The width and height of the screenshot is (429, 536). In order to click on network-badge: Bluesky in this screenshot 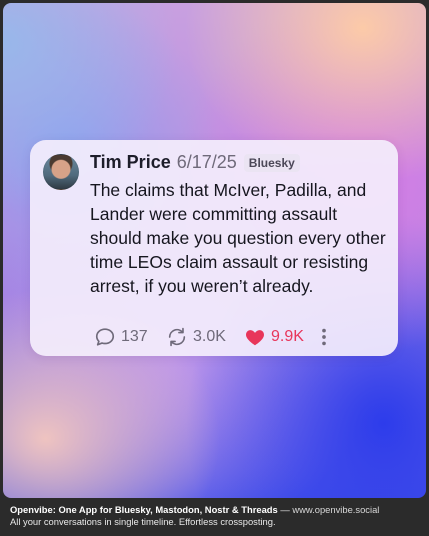, I will do `click(271, 162)`.